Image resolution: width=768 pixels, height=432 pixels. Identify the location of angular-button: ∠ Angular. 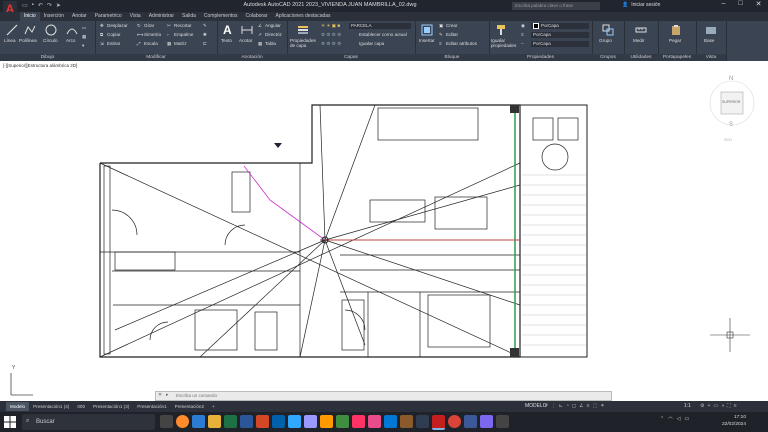
(269, 25).